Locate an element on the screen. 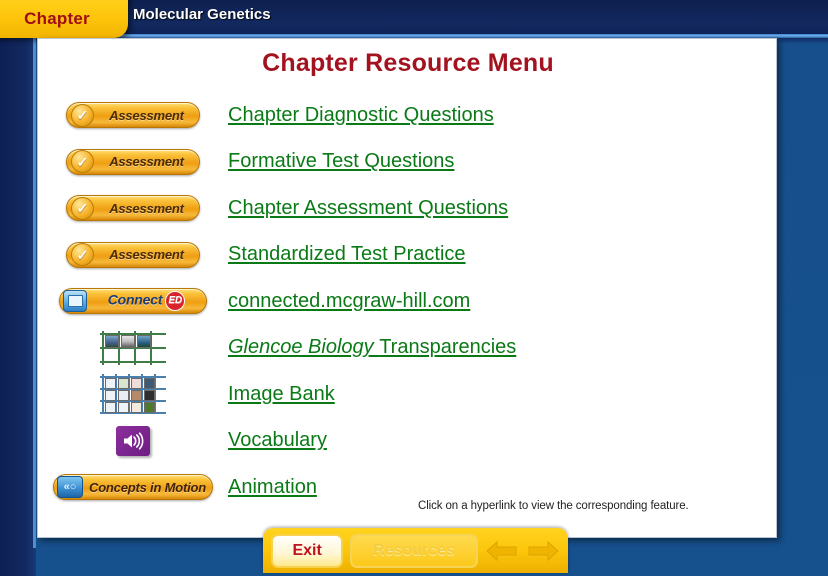 This screenshot has height=576, width=828. connect-label: Connect is located at coordinates (135, 299).